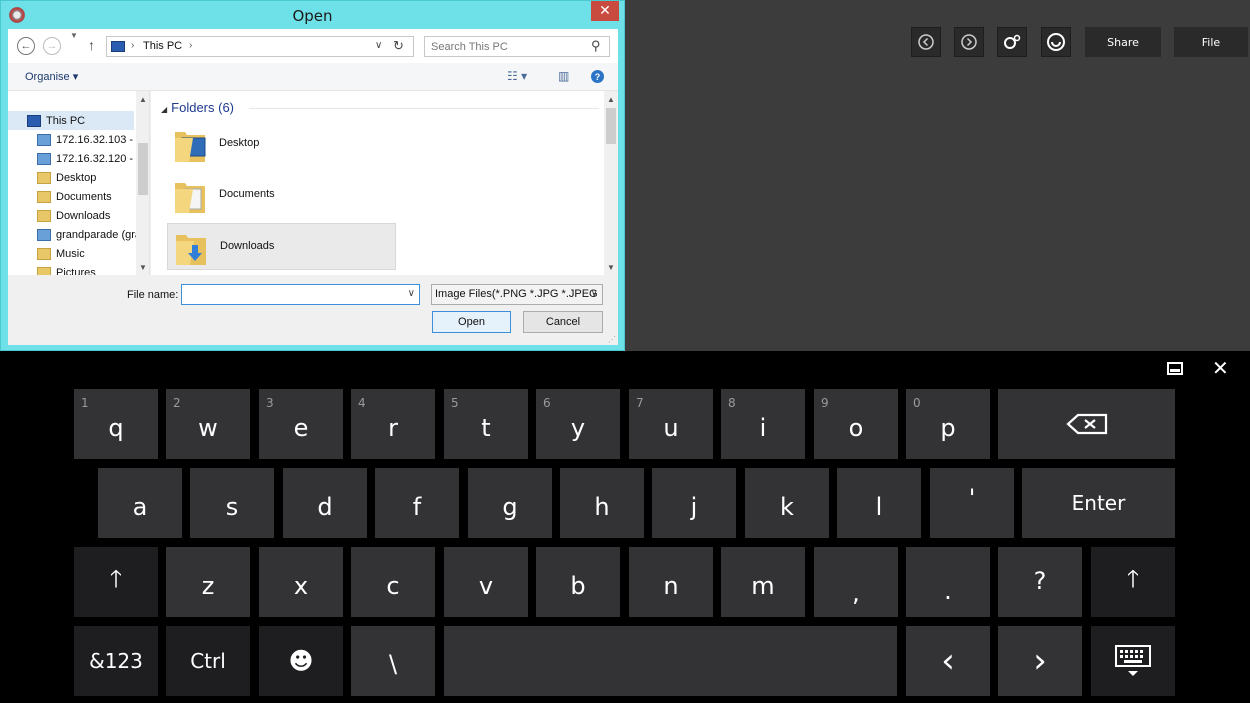  Describe the element at coordinates (260, 46) in the screenshot. I see `address-bar: › This PC › ∨ ↻` at that location.